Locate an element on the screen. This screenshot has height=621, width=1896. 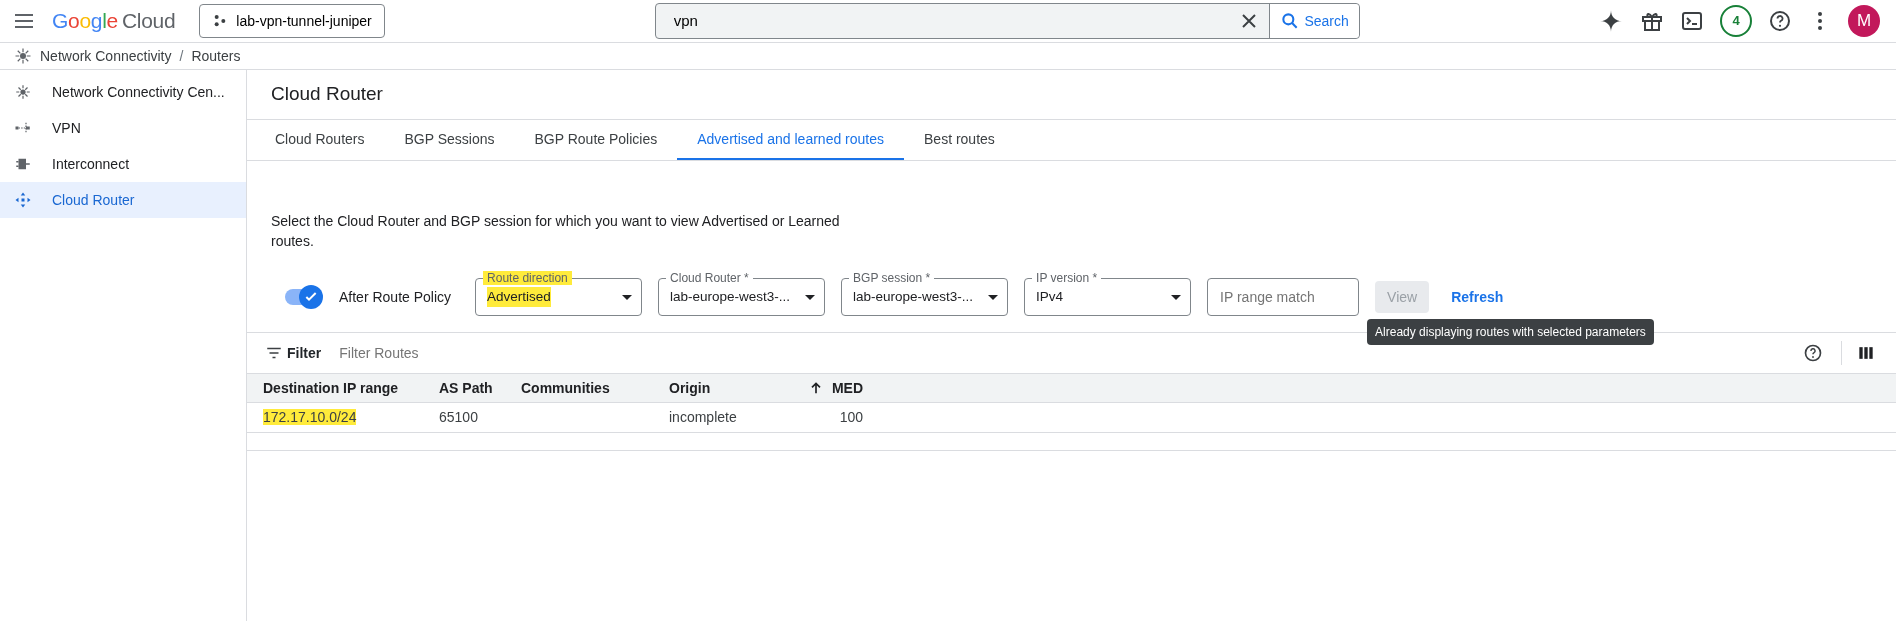
search-button: Search is located at coordinates (1314, 21).